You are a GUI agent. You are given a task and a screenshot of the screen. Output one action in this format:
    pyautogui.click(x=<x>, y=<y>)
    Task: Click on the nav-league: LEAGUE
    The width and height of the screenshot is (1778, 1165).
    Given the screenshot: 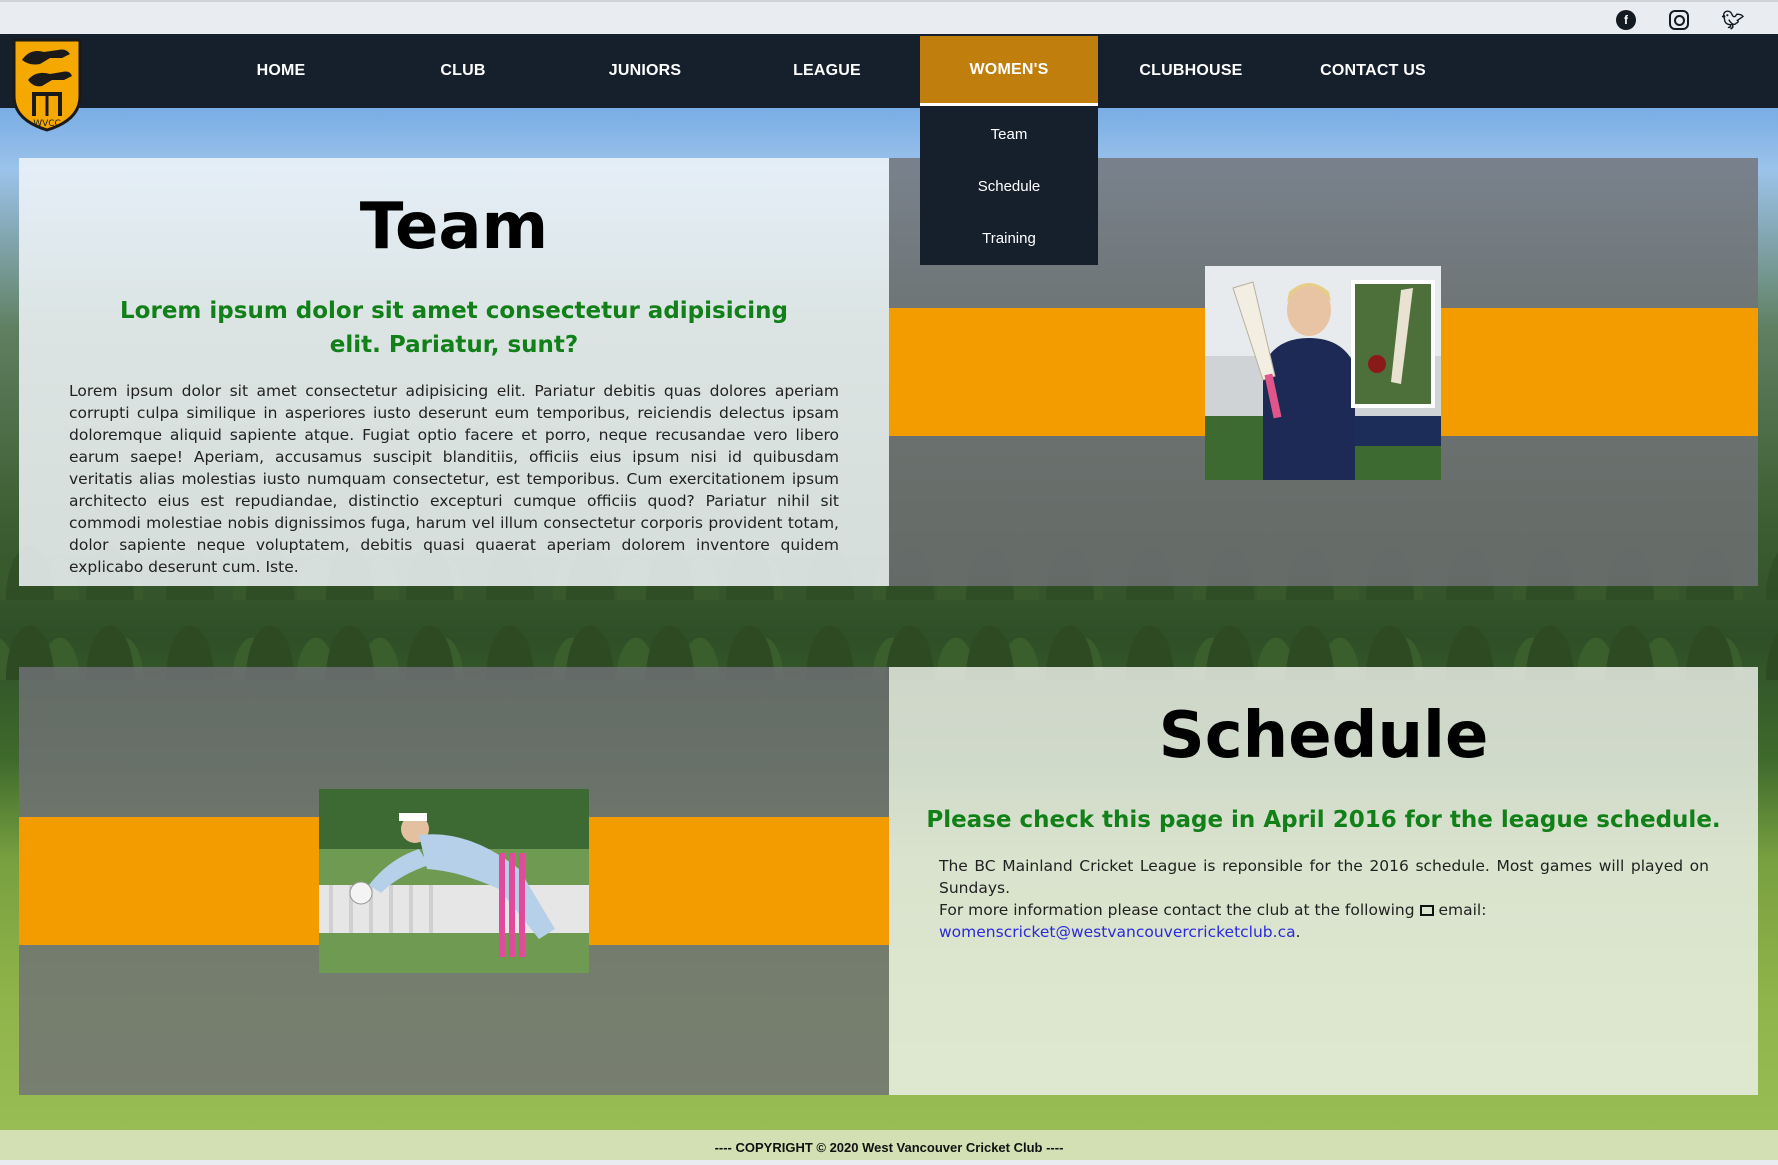 What is the action you would take?
    pyautogui.click(x=827, y=71)
    